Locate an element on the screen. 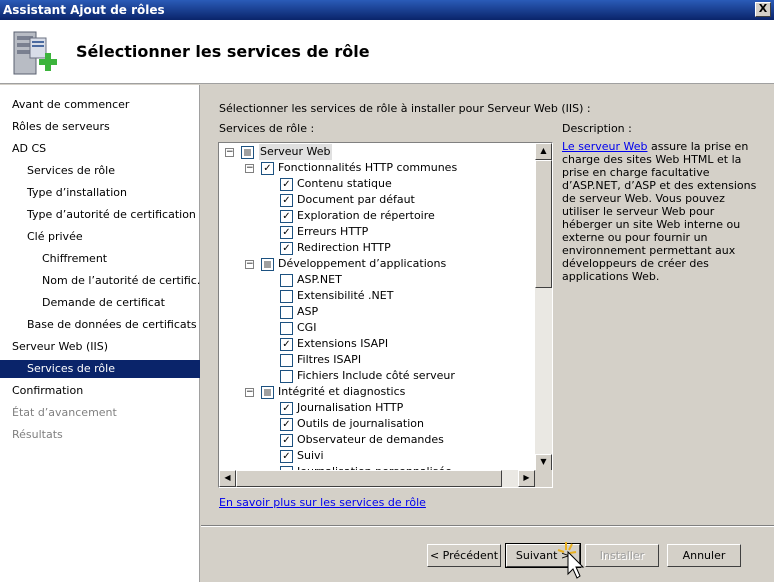 The width and height of the screenshot is (774, 582). tree-item-label: Fichiers Include côté serveur is located at coordinates (376, 375).